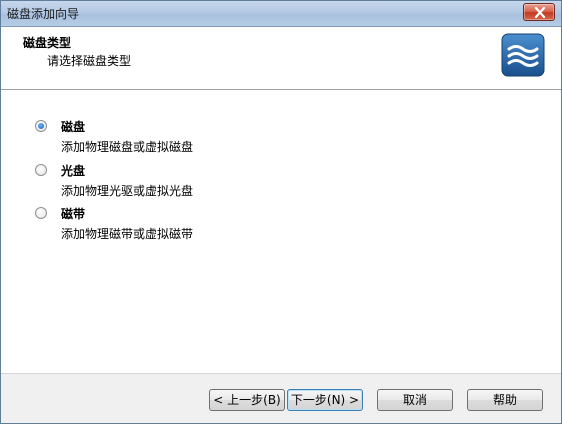 The width and height of the screenshot is (562, 424). What do you see at coordinates (43, 14) in the screenshot?
I see `window-title: 磁盘添加向导` at bounding box center [43, 14].